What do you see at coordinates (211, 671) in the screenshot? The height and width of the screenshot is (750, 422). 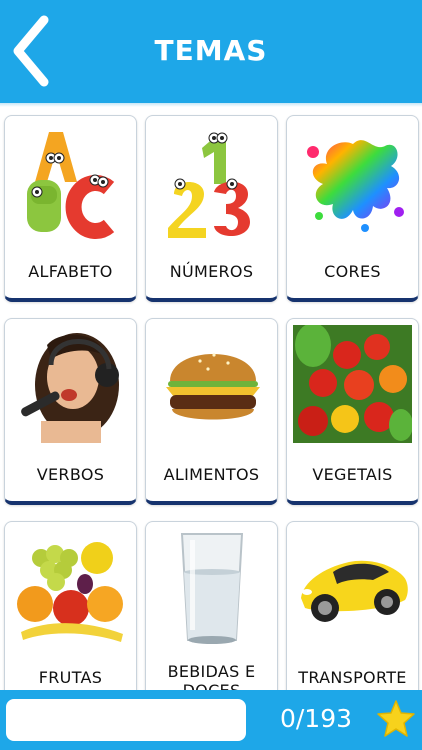 I see `topic-label-line1: BEBIDAS E` at bounding box center [211, 671].